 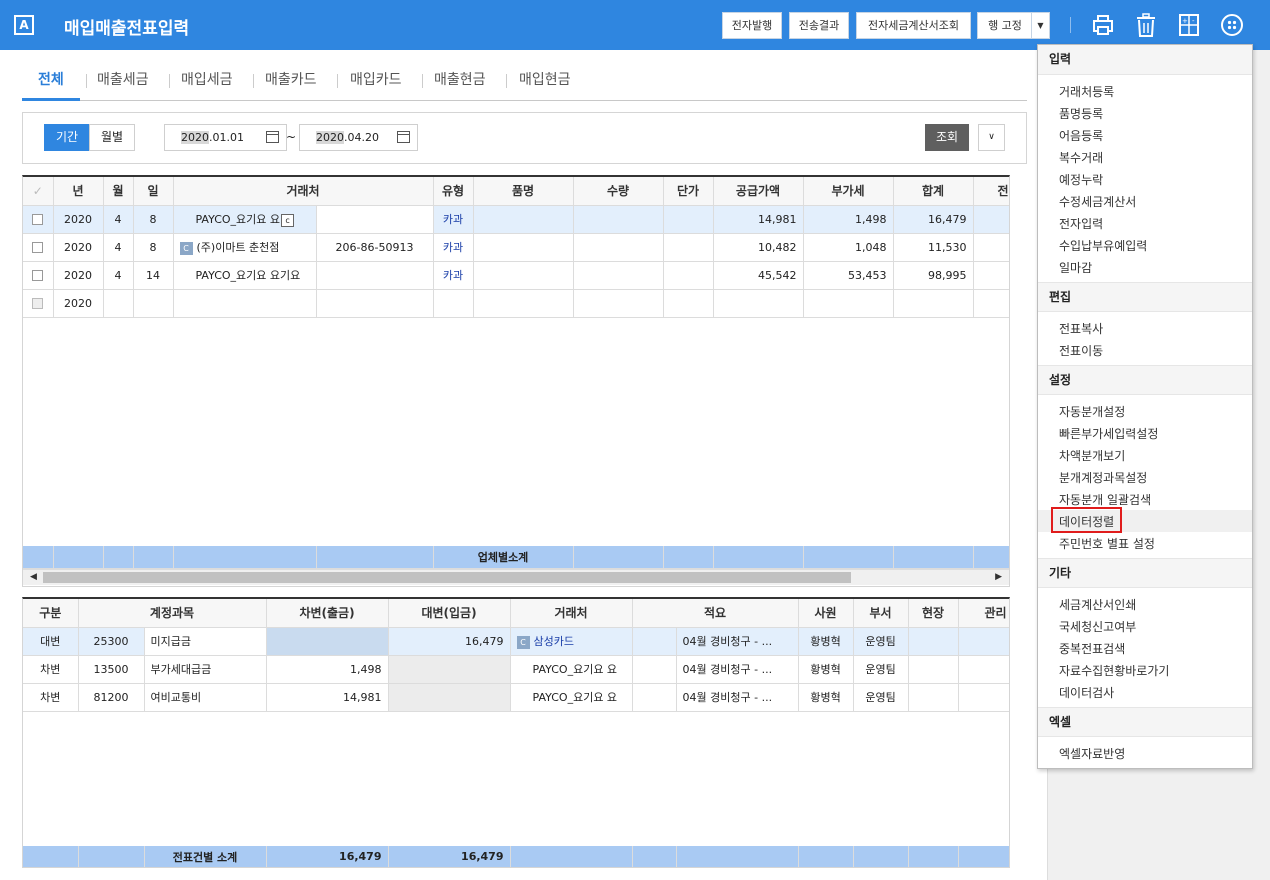 I want to click on cell-account-code: 81200, so click(x=111, y=697).